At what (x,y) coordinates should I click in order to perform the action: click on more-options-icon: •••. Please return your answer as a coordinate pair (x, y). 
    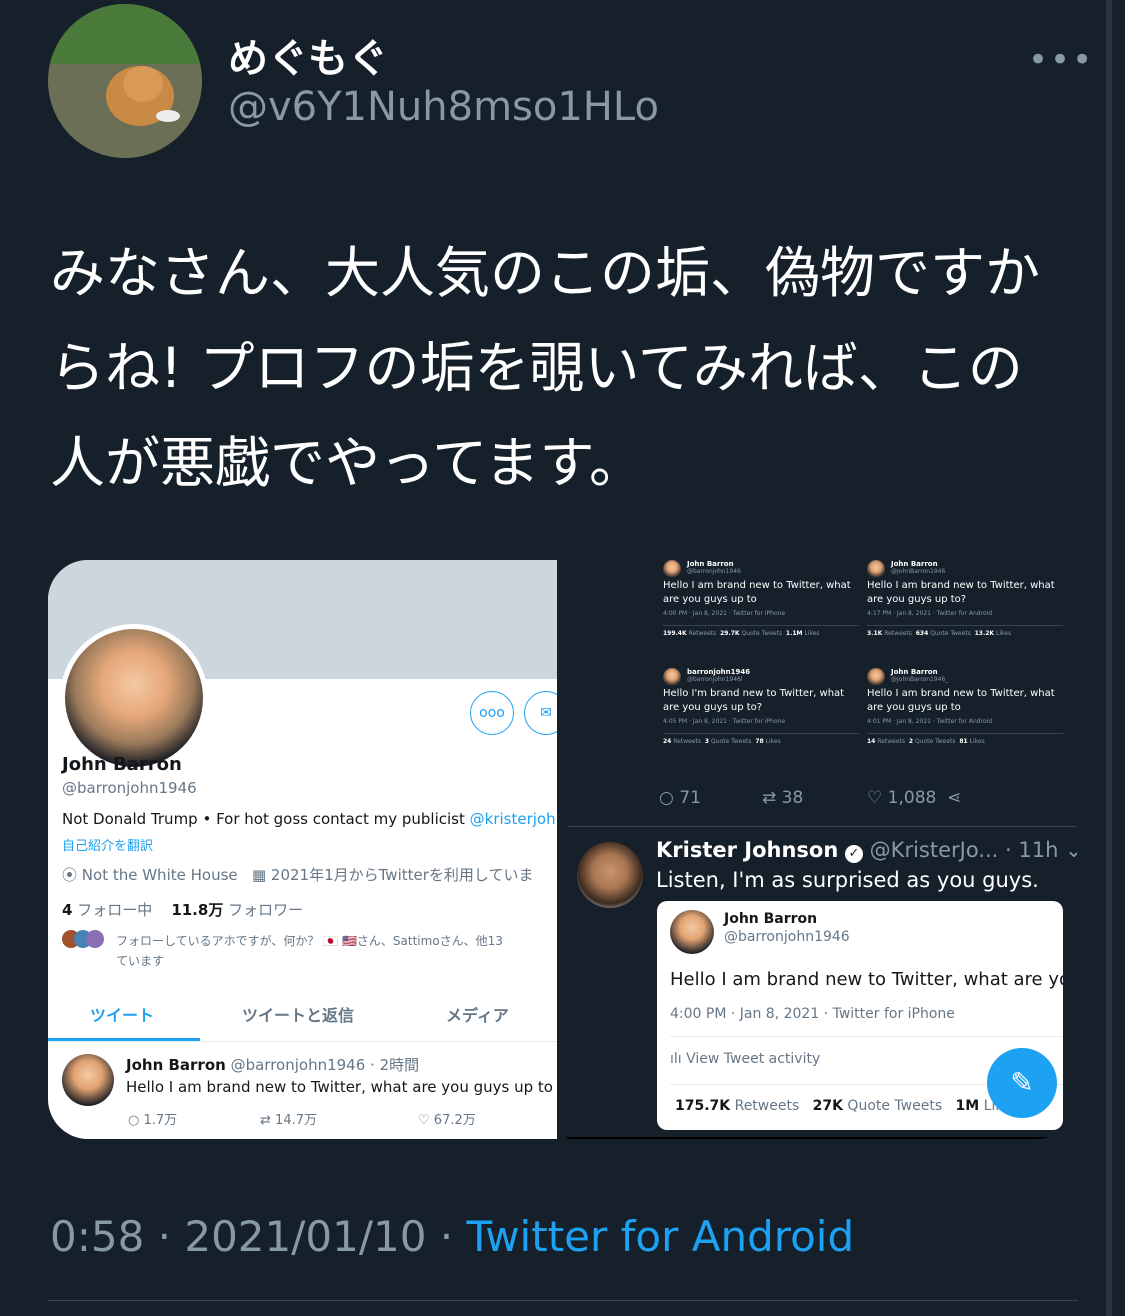
    Looking at the image, I should click on (1061, 60).